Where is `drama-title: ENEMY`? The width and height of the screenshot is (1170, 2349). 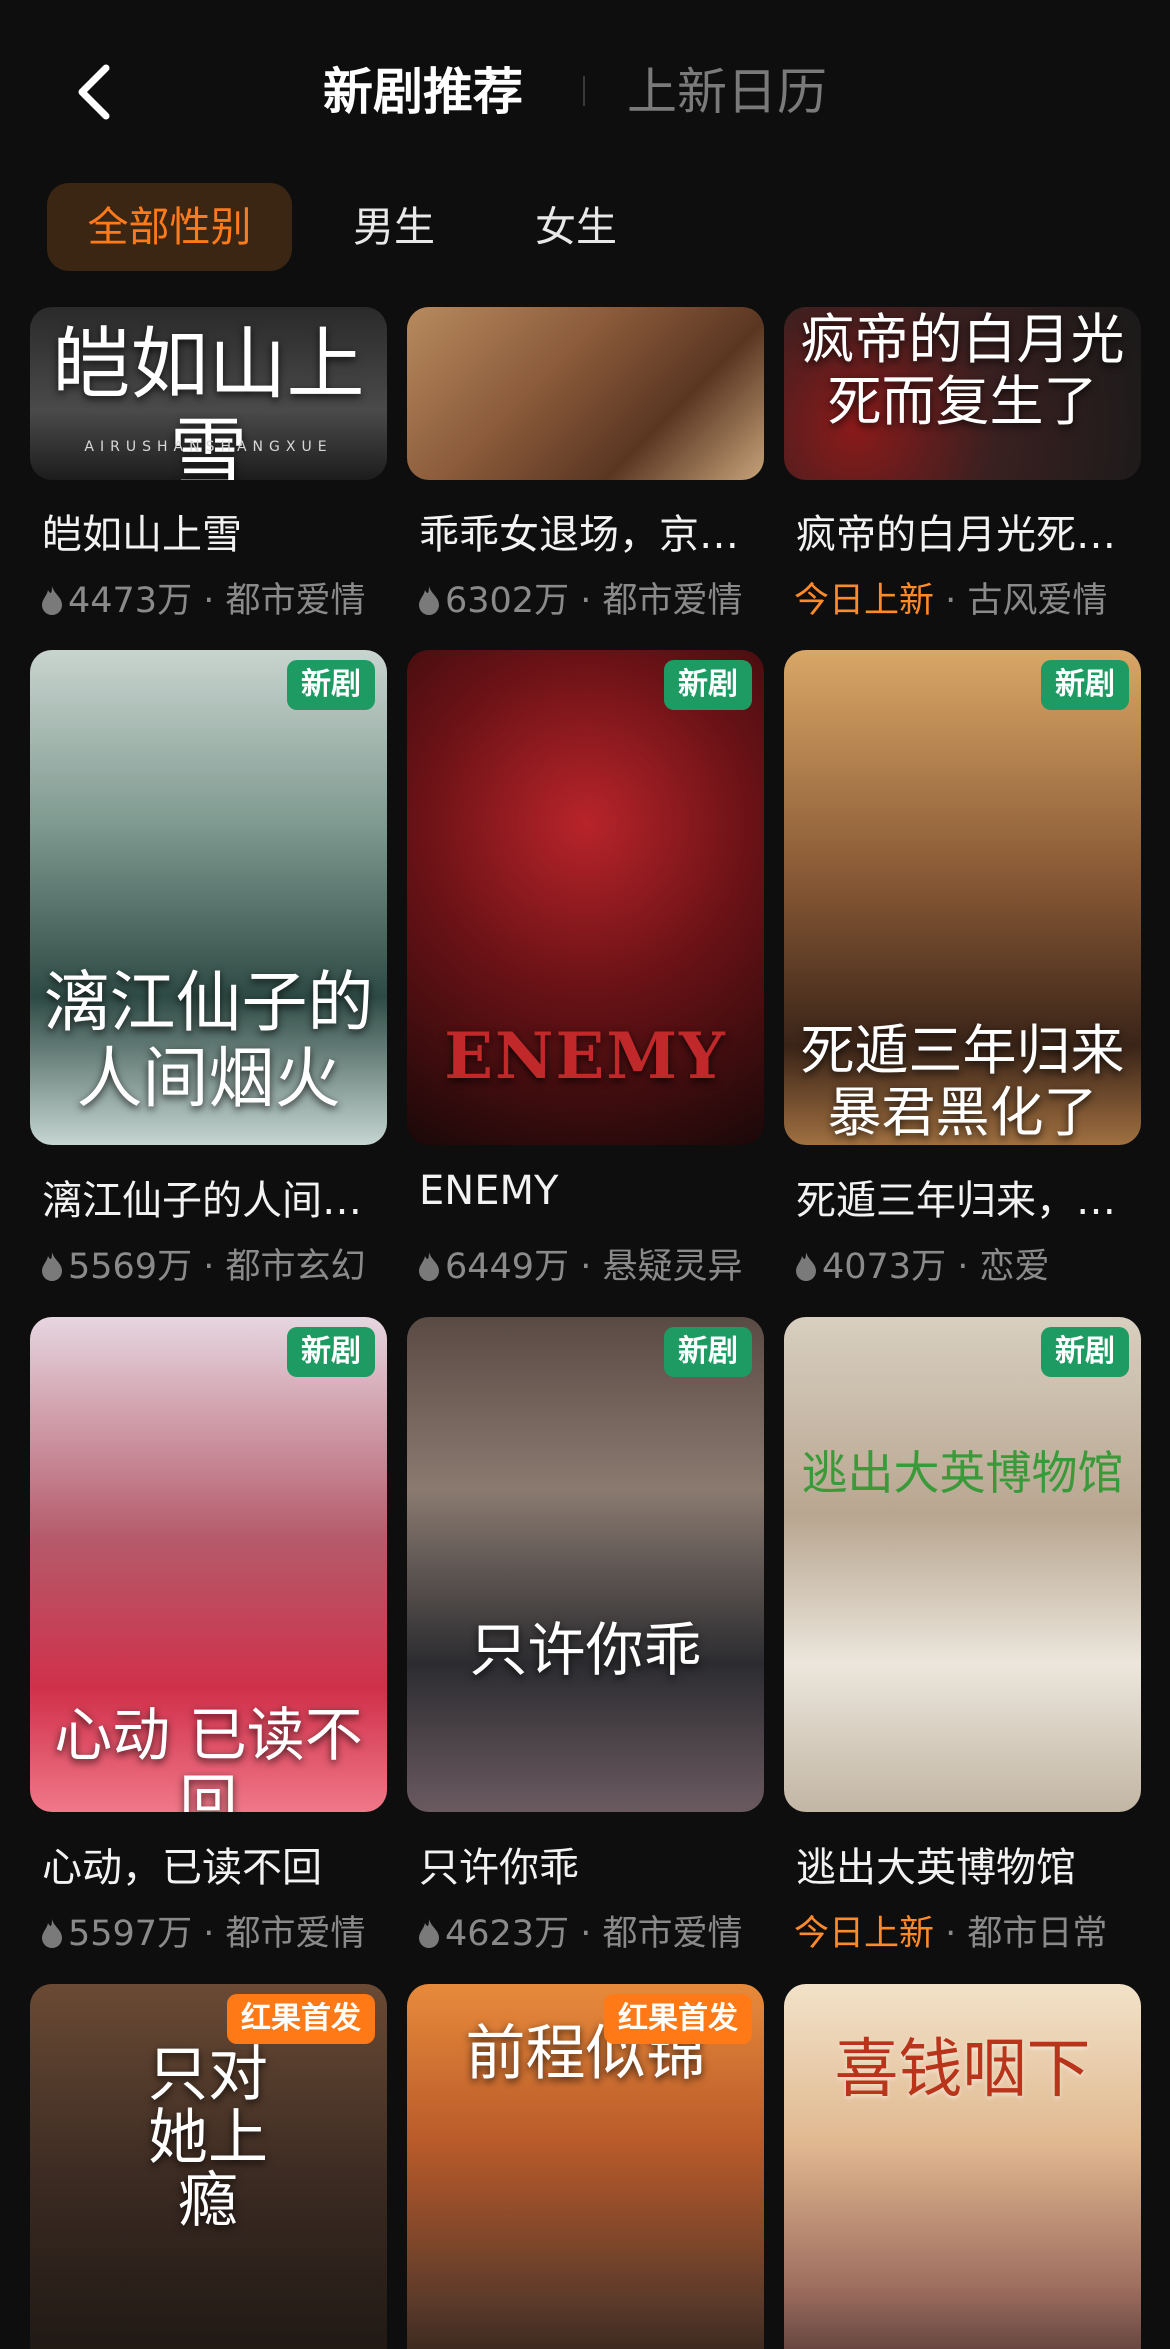 drama-title: ENEMY is located at coordinates (489, 1191).